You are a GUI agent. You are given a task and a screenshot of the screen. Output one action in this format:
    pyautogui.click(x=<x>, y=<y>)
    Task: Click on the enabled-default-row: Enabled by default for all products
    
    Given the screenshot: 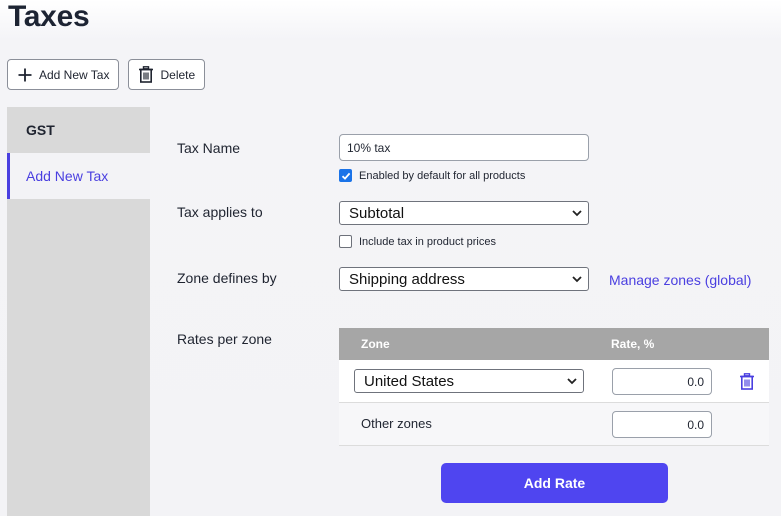 What is the action you would take?
    pyautogui.click(x=432, y=175)
    